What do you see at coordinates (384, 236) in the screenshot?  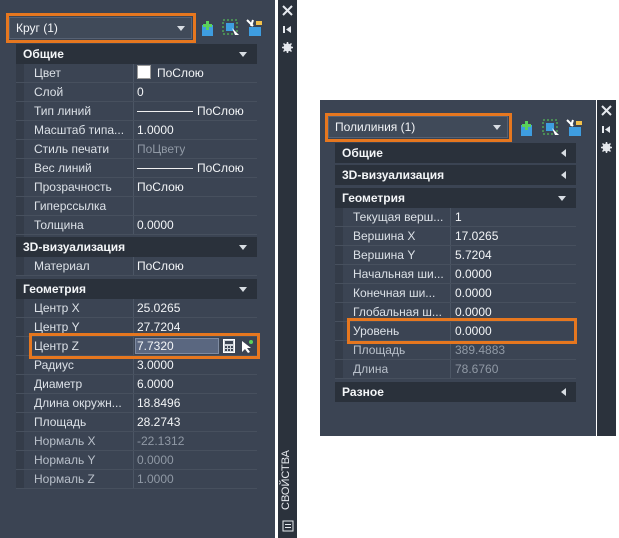 I see `property-label: Вершина X` at bounding box center [384, 236].